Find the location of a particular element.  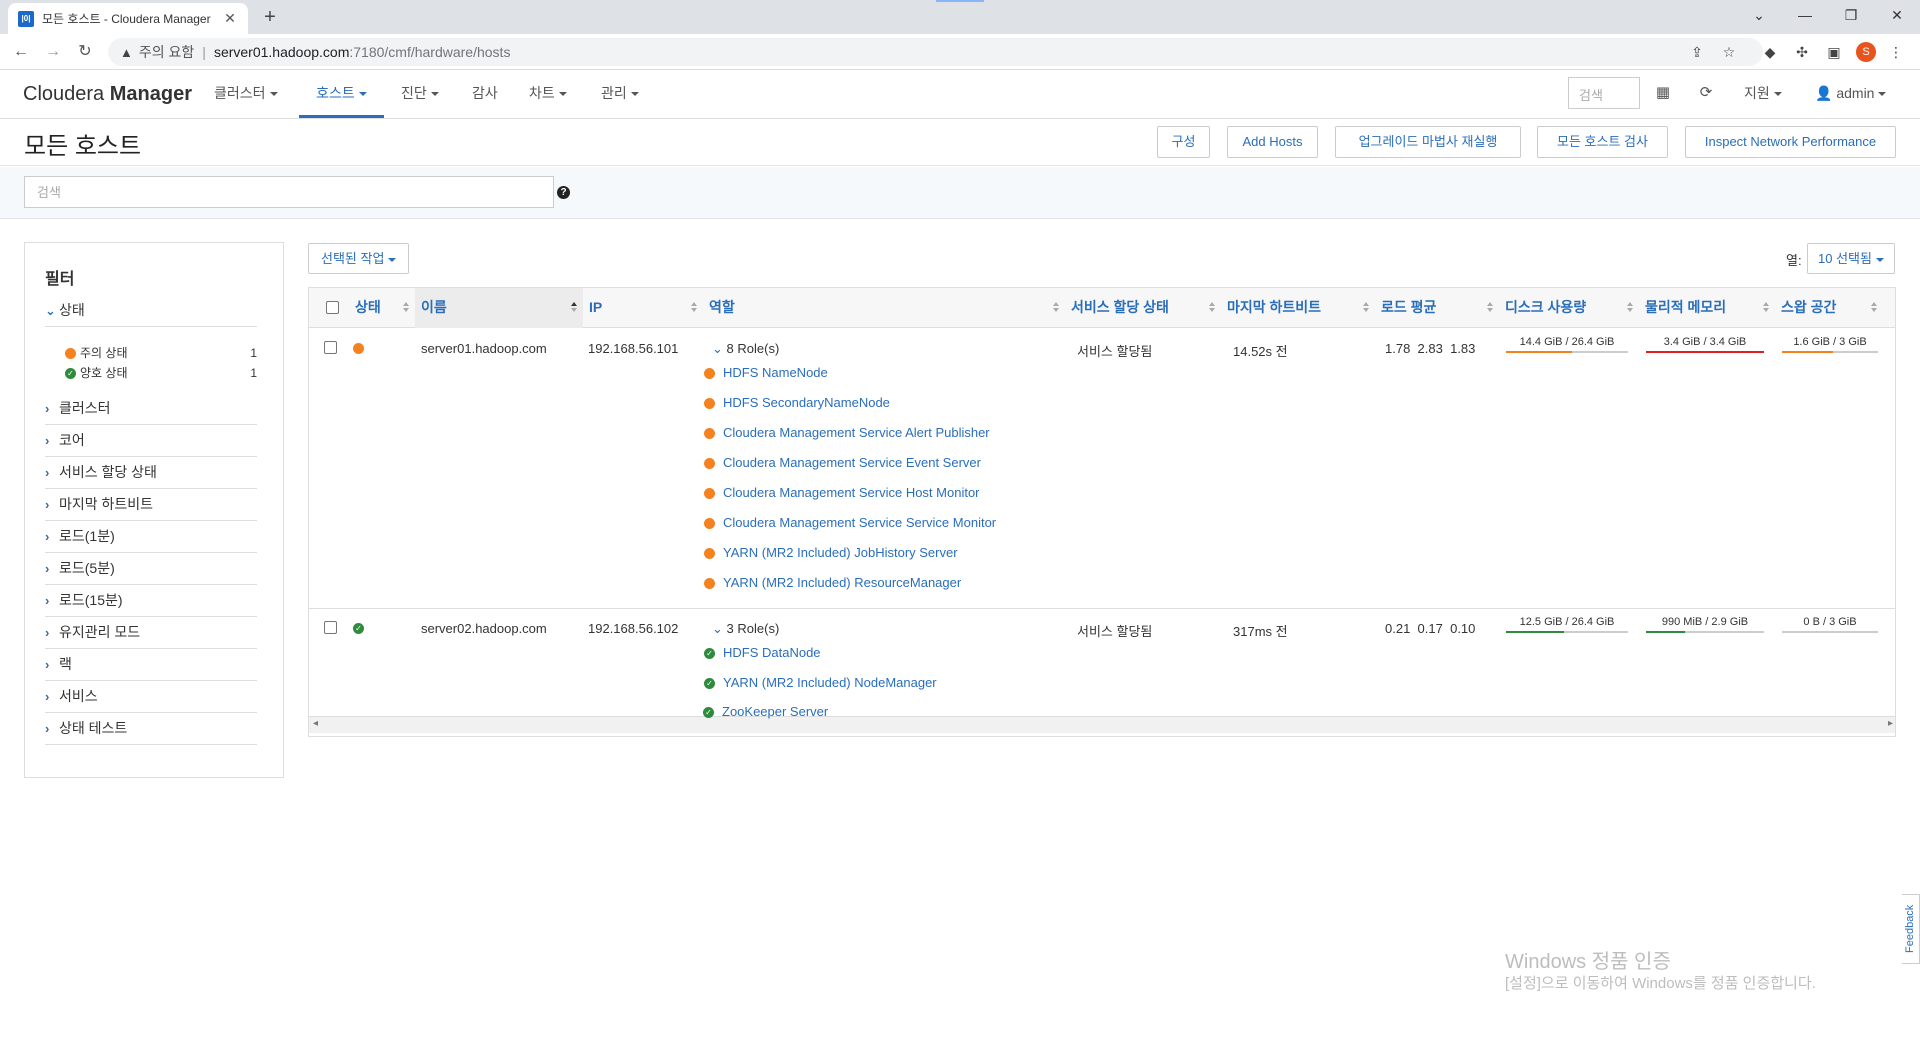

column-header-disk-usage: 디스크 사용량 is located at coordinates (1569, 308).